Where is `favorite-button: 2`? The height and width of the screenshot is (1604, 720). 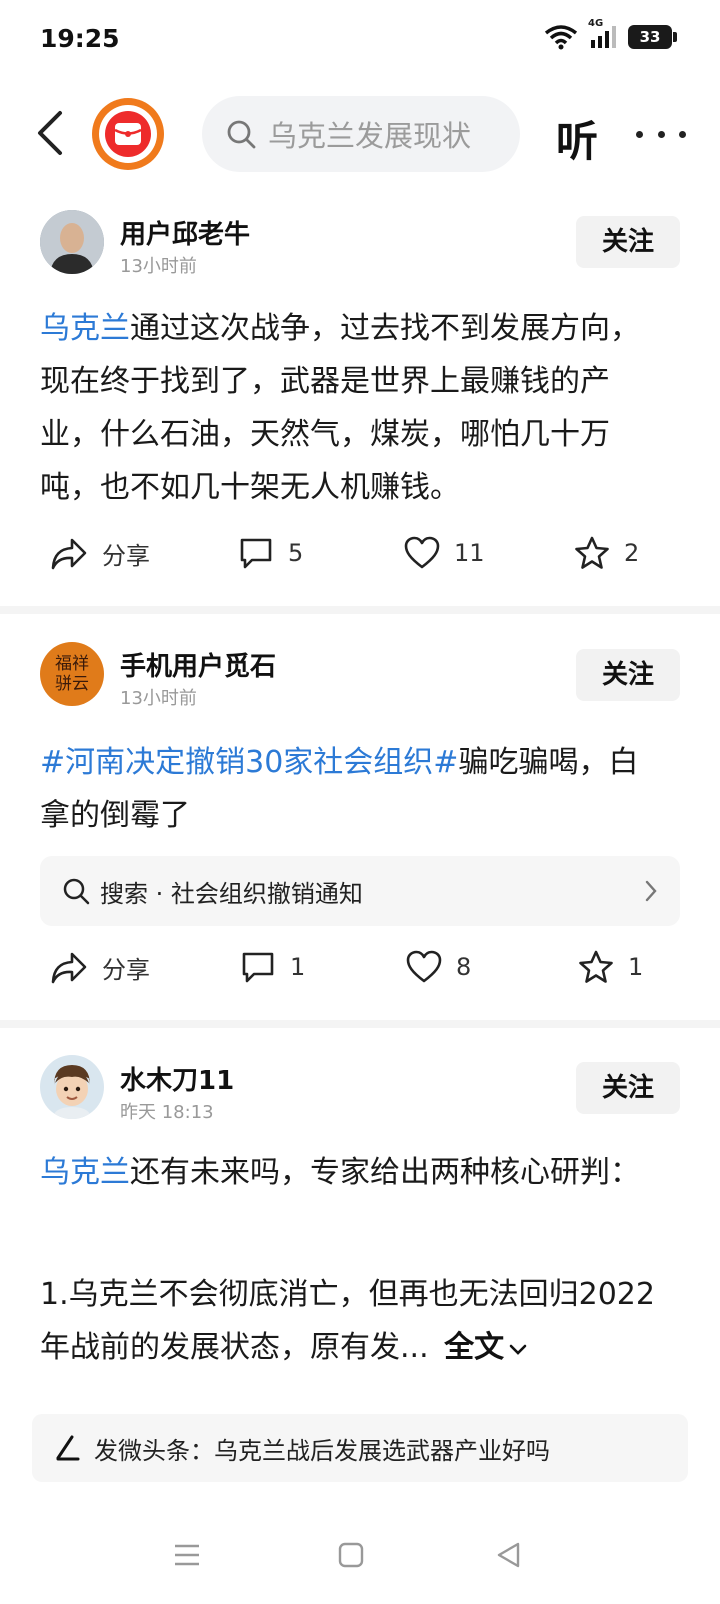
favorite-button: 2 is located at coordinates (606, 553).